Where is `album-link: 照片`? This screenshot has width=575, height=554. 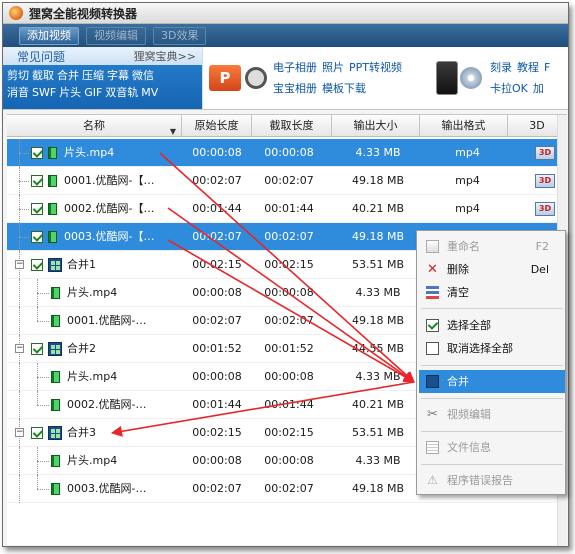 album-link: 照片 is located at coordinates (333, 67).